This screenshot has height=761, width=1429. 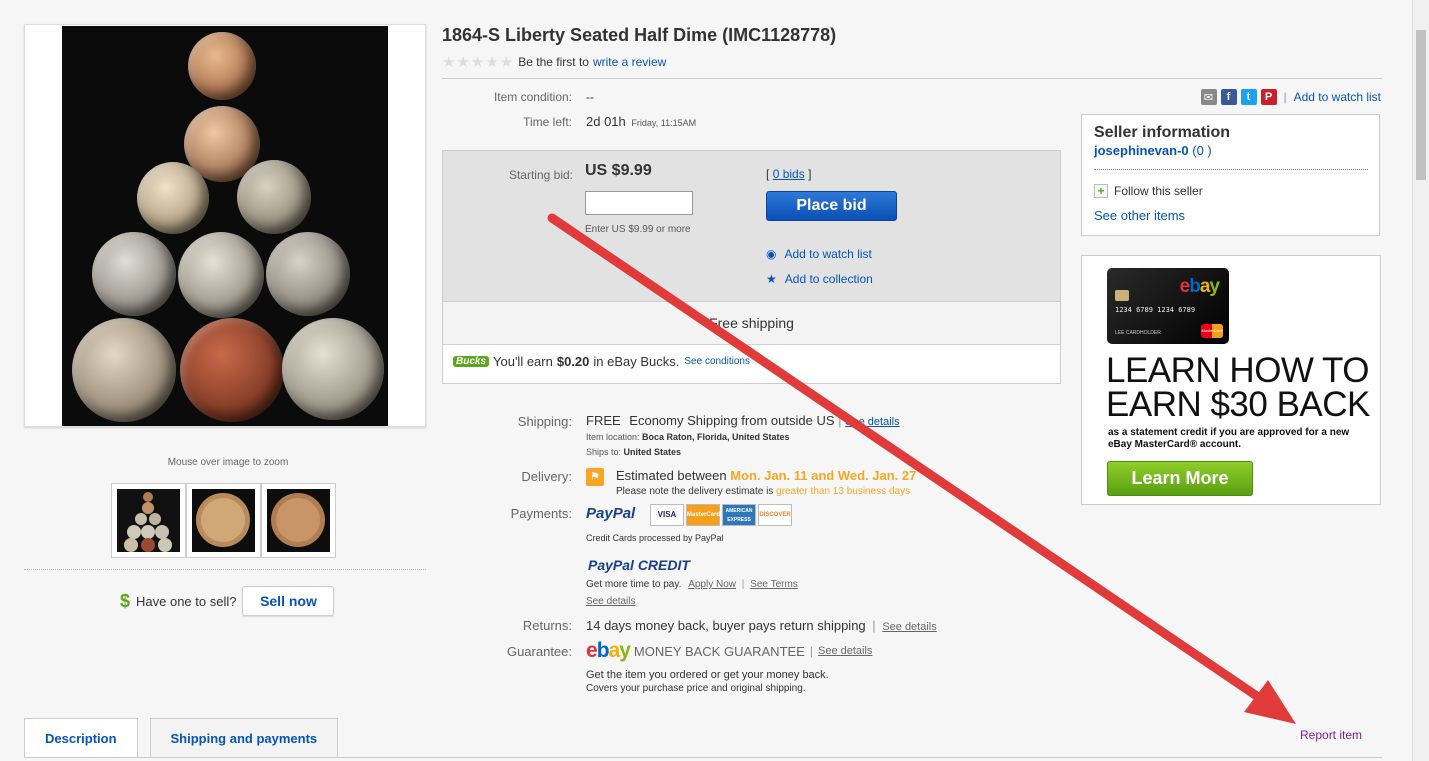 I want to click on card-number: 1234 6789 1234 6789, so click(x=1155, y=310).